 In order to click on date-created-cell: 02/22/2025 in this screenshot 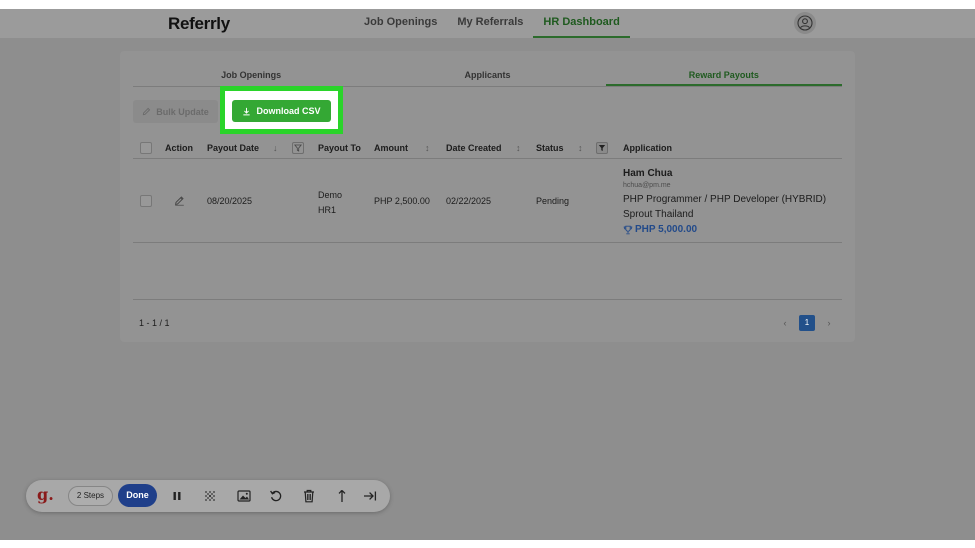, I will do `click(469, 201)`.